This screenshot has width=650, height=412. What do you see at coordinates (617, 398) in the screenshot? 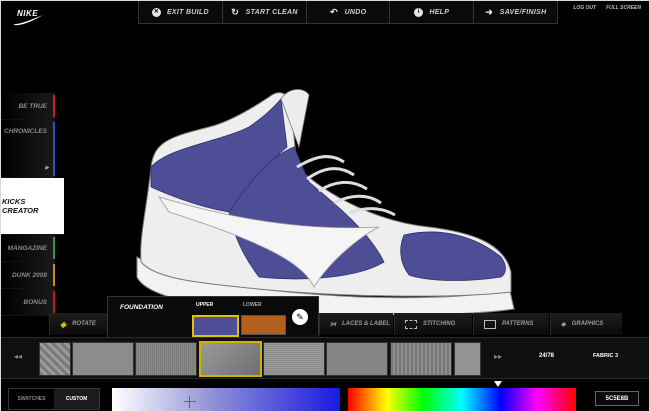
I see `hex-value-field: 5C5E8B` at bounding box center [617, 398].